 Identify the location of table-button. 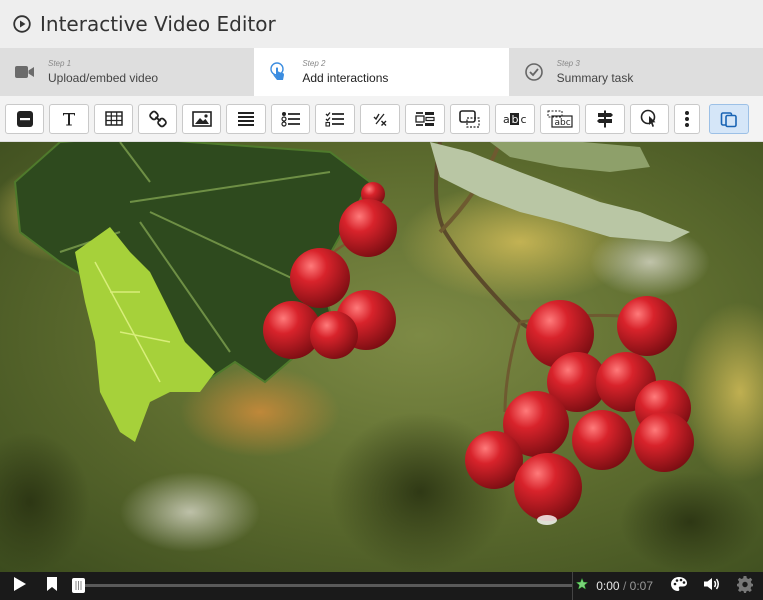
(113, 118).